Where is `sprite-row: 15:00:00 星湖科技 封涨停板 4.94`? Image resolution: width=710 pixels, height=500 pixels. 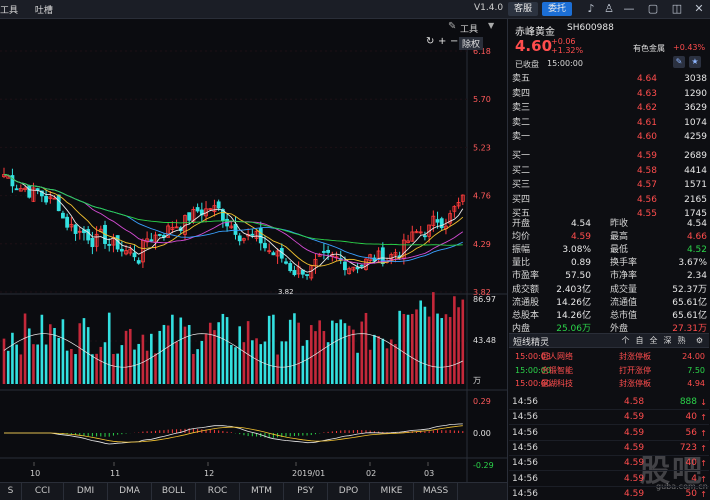 sprite-row: 15:00:00 星湖科技 封涨停板 4.94 is located at coordinates (609, 383).